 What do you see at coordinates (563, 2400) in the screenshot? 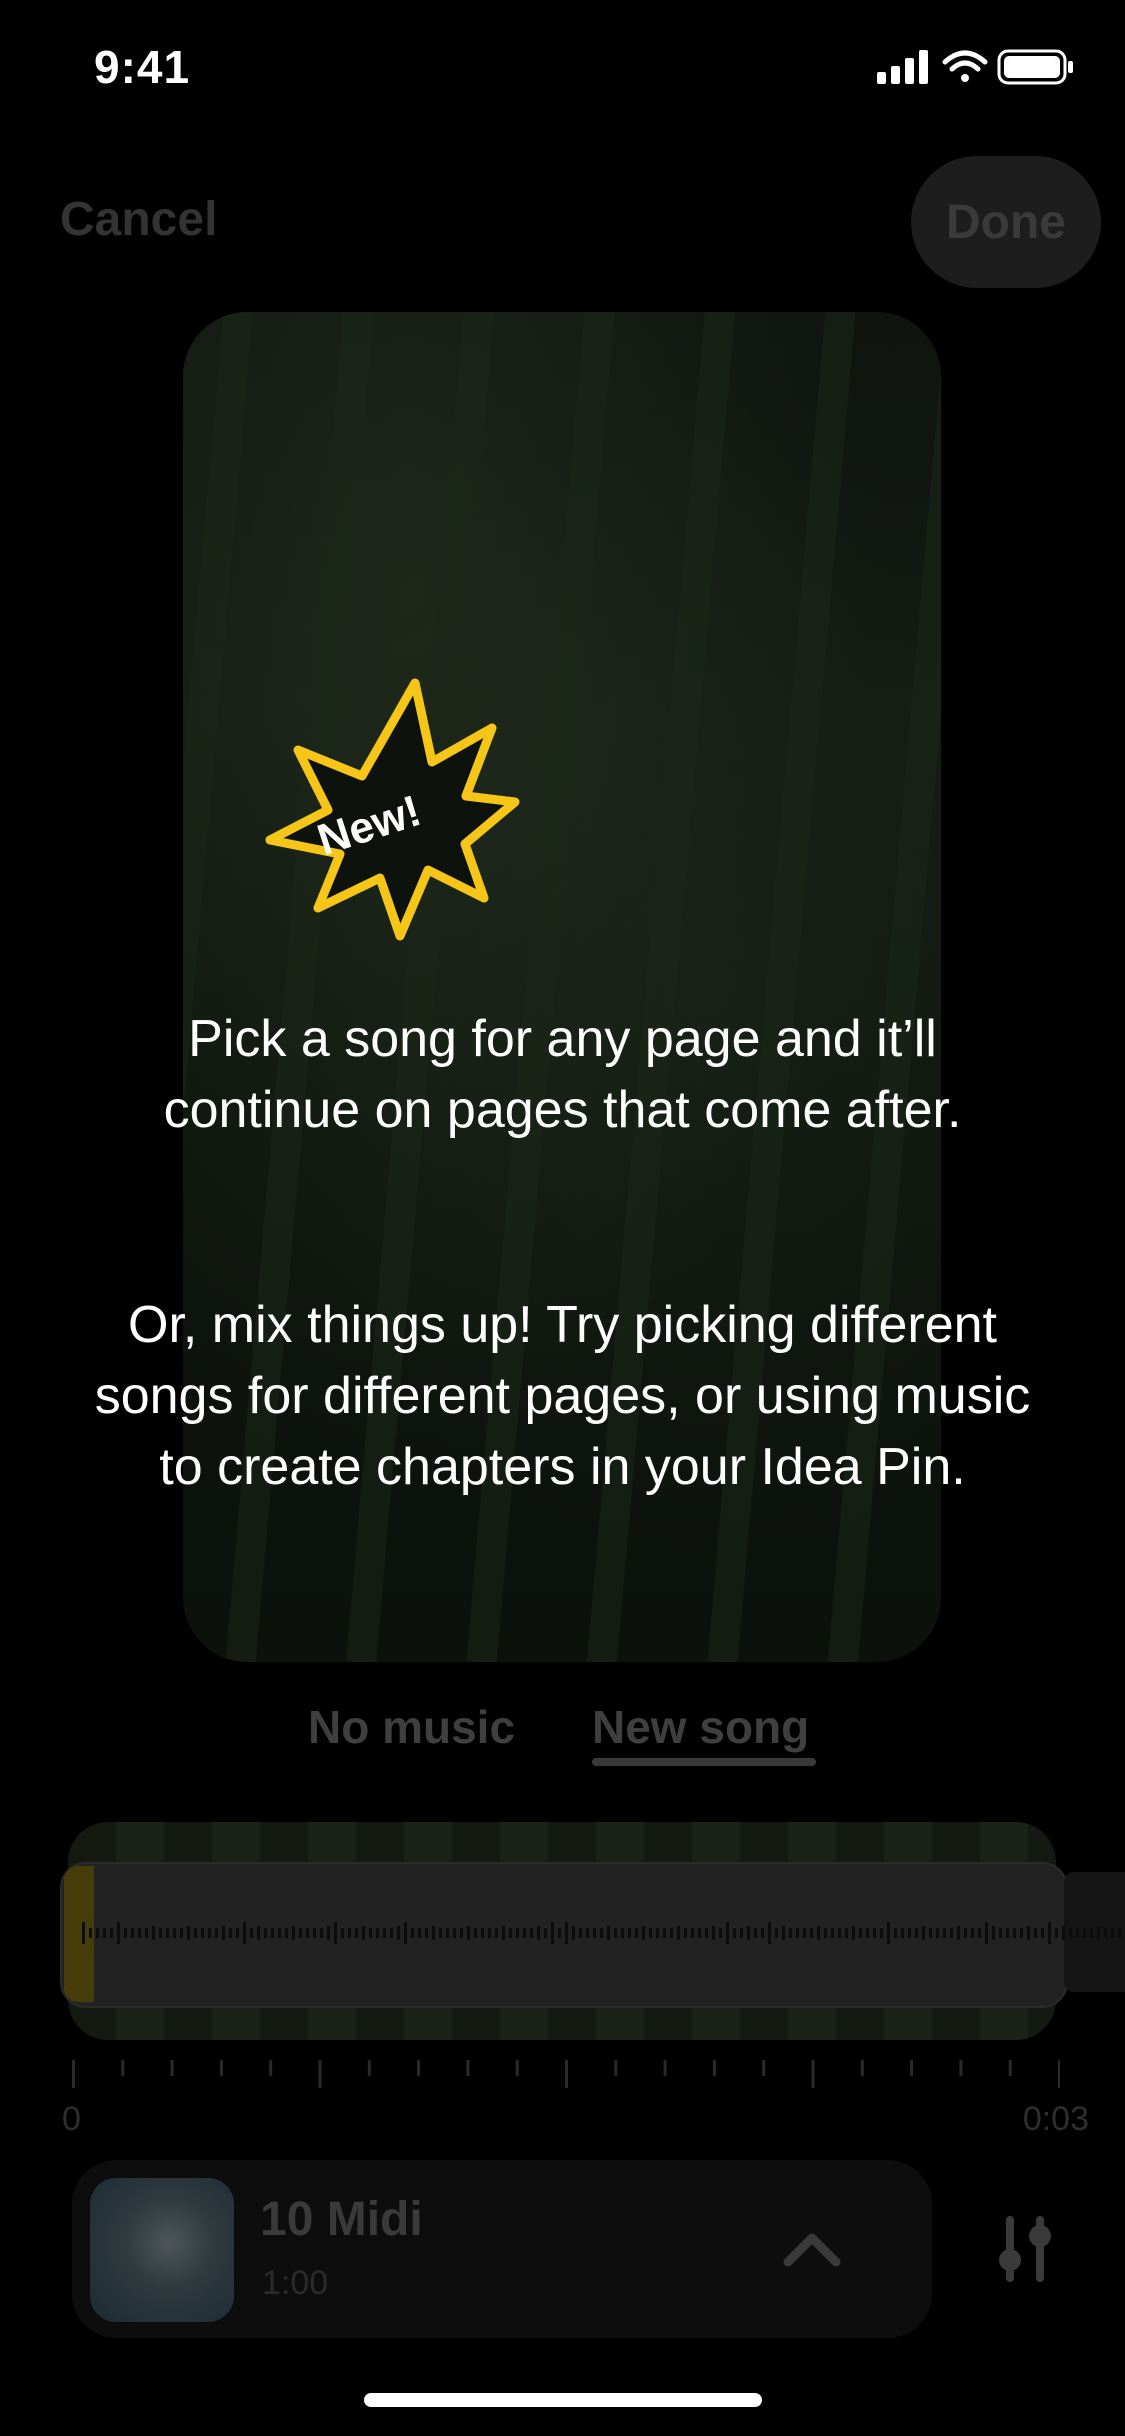
I see `home-indicator` at bounding box center [563, 2400].